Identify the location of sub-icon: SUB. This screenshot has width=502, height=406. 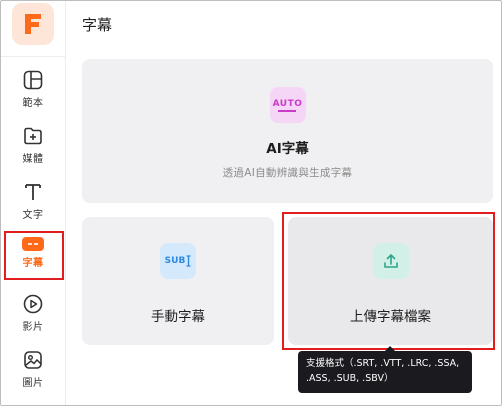
(178, 261).